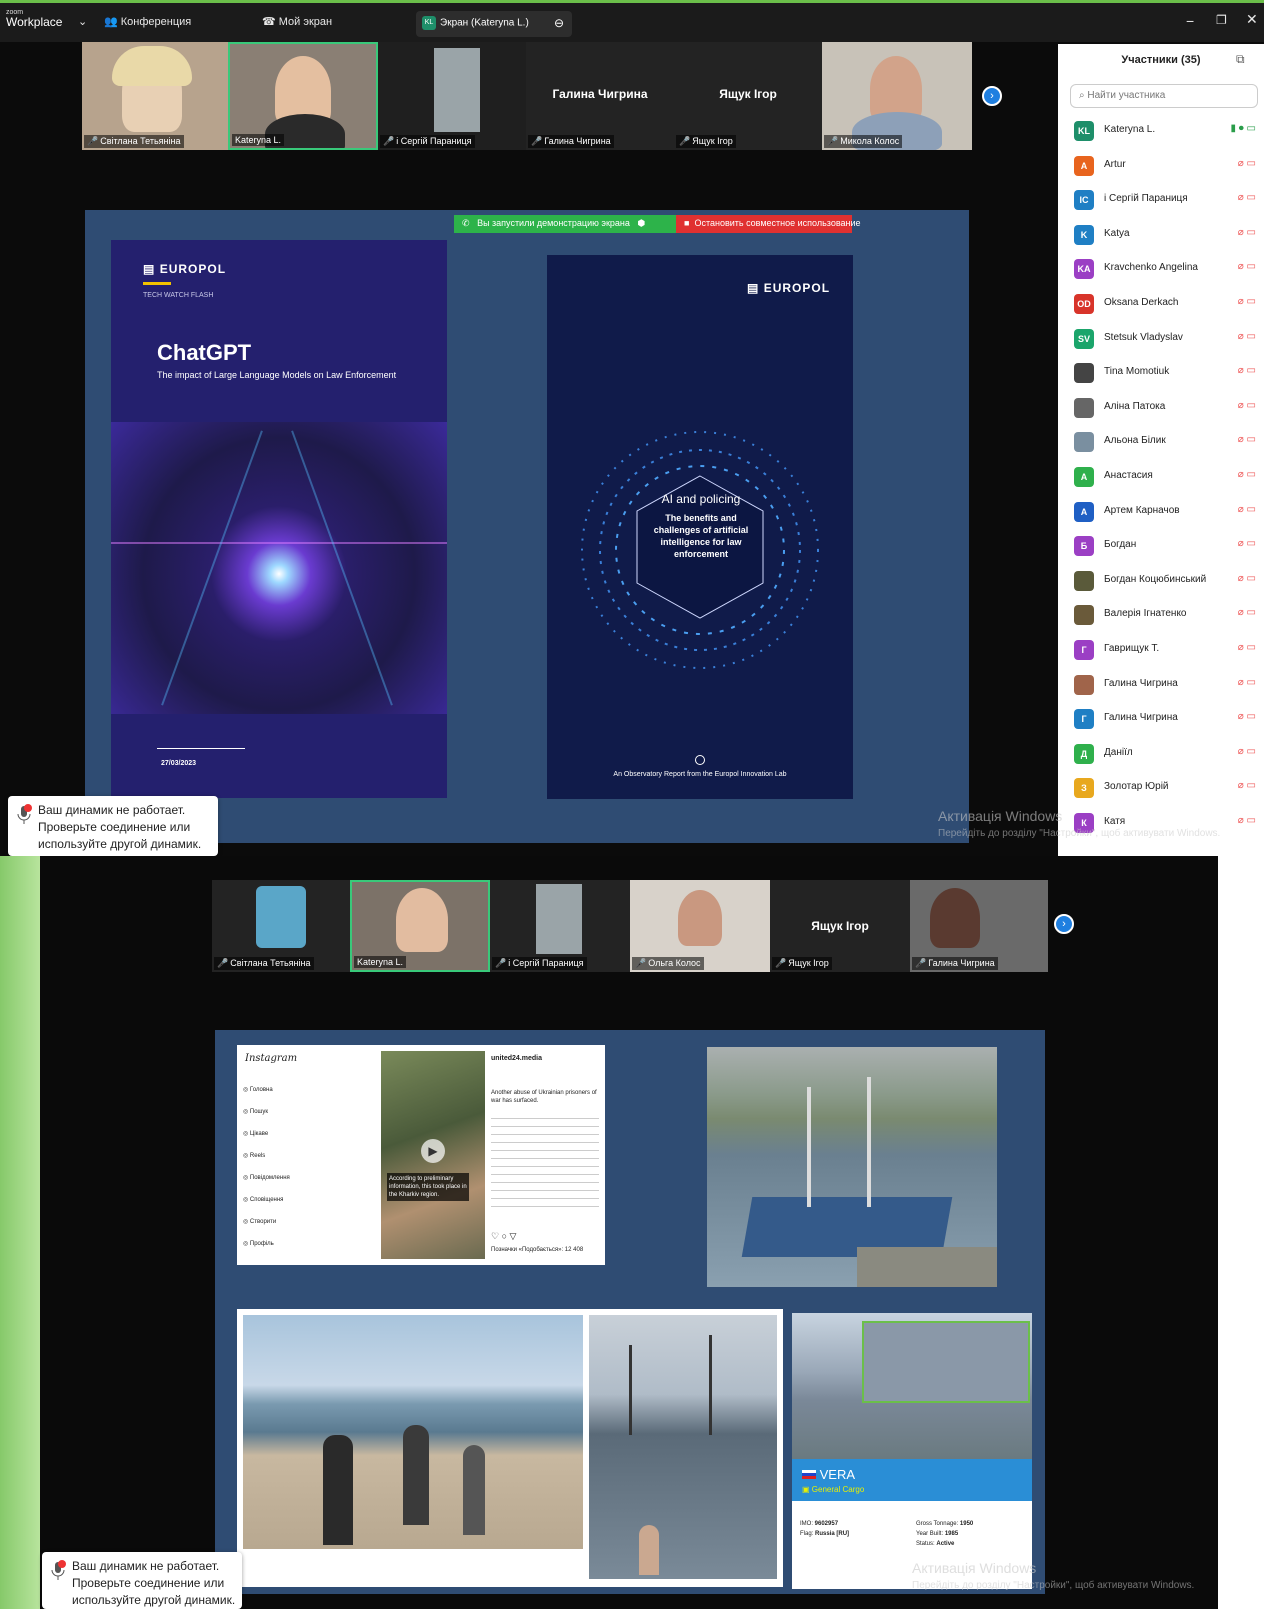 This screenshot has height=1609, width=1264. Describe the element at coordinates (966, 1524) in the screenshot. I see `gross-value: 1950` at that location.